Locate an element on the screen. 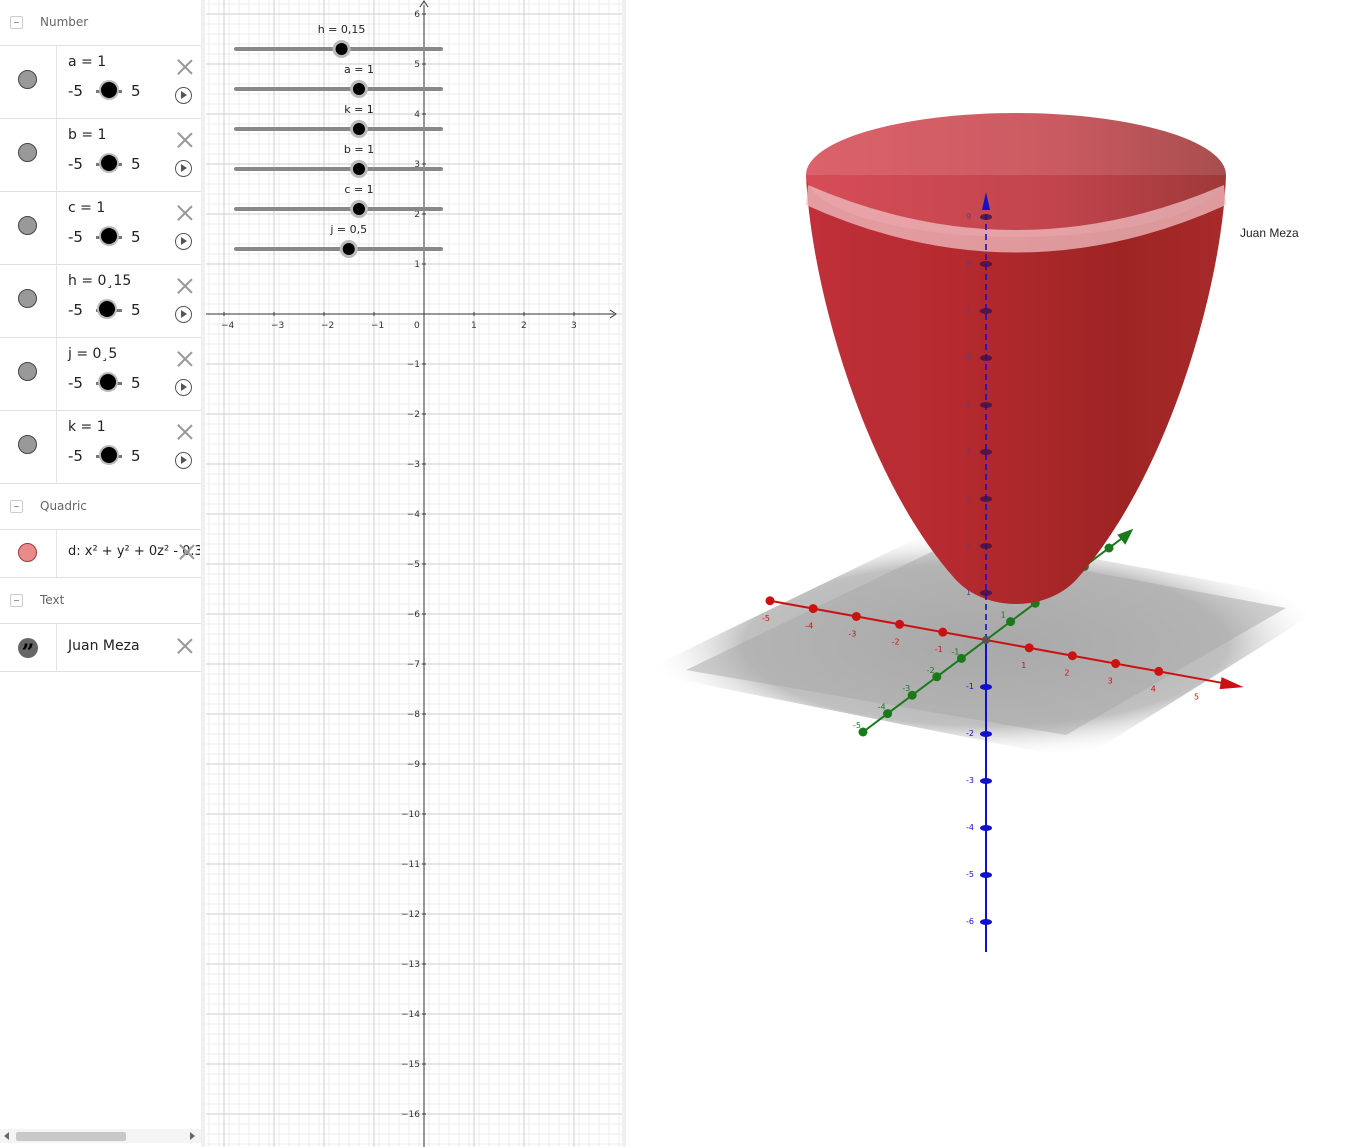 The width and height of the screenshot is (1347, 1147). scrollbar-thumb is located at coordinates (71, 1136).